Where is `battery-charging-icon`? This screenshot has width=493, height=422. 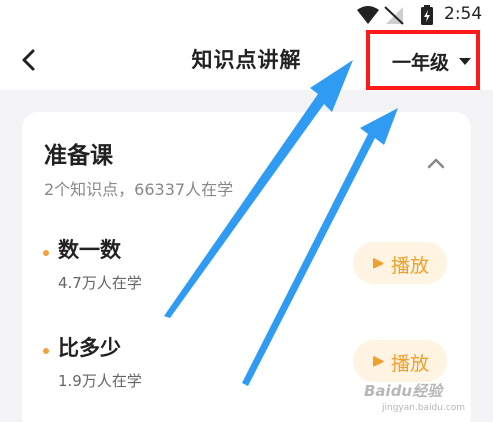 battery-charging-icon is located at coordinates (427, 15).